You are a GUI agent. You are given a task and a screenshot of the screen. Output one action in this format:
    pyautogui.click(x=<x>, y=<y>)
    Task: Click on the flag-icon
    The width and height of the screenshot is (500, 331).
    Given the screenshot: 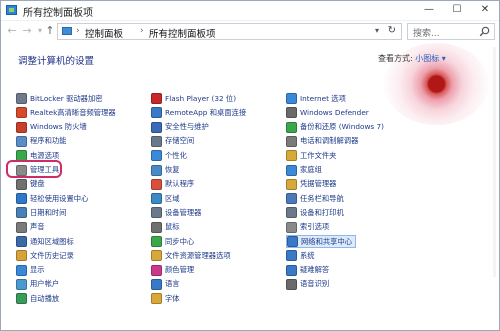 What is the action you would take?
    pyautogui.click(x=156, y=127)
    